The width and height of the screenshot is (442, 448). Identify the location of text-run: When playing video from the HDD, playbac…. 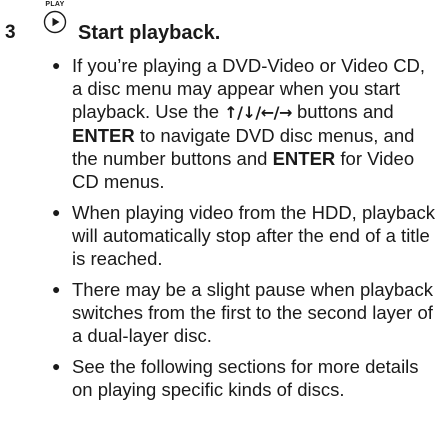
(253, 235).